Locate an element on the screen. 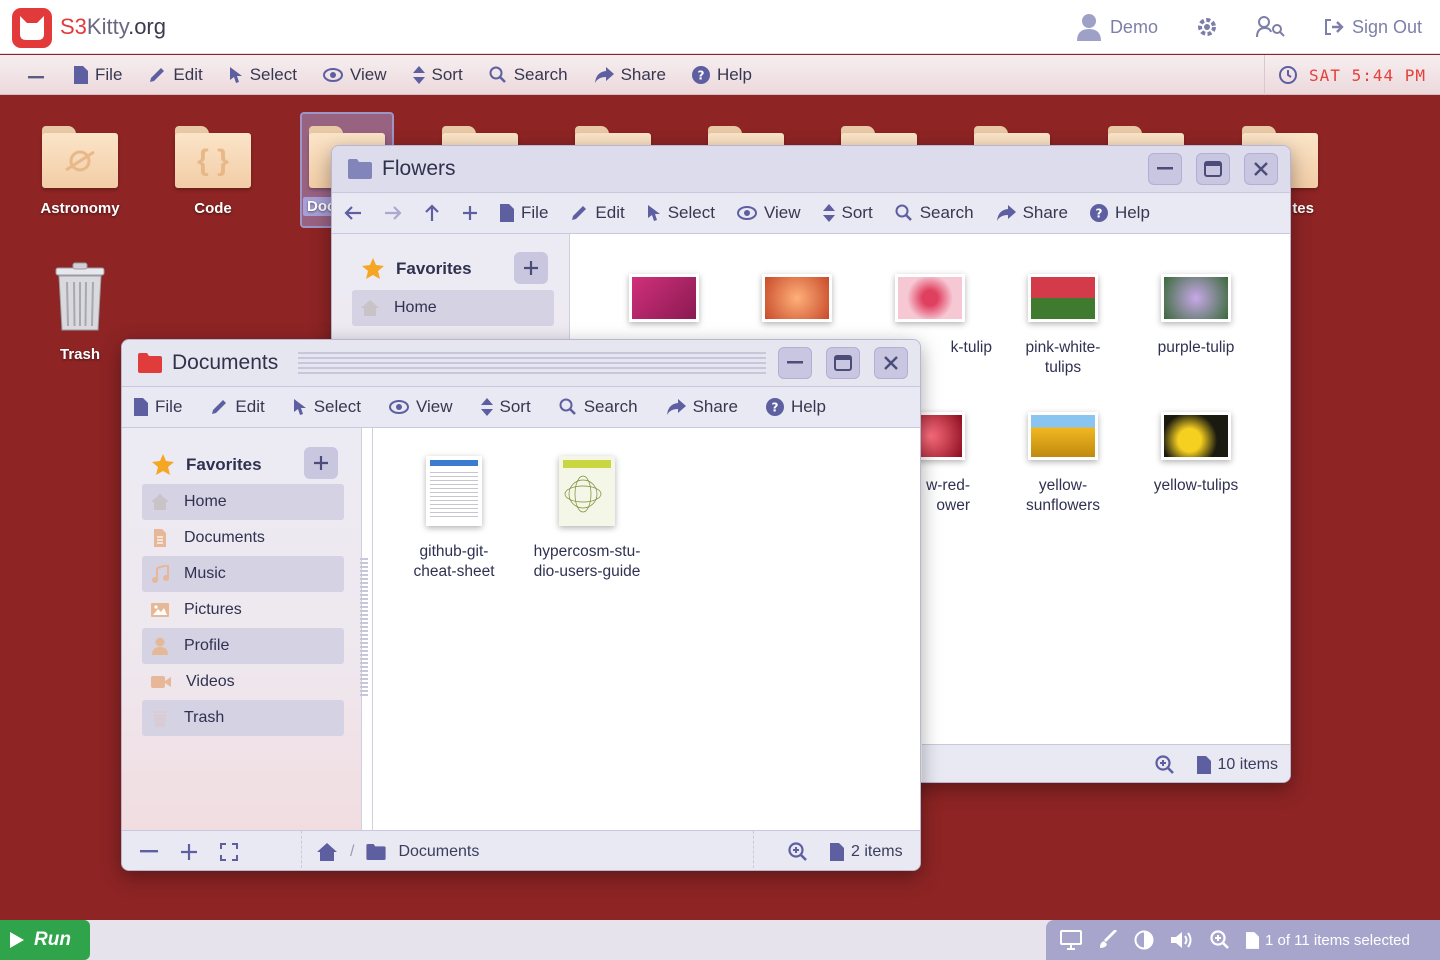 The image size is (1440, 960). user-search-button is located at coordinates (1270, 27).